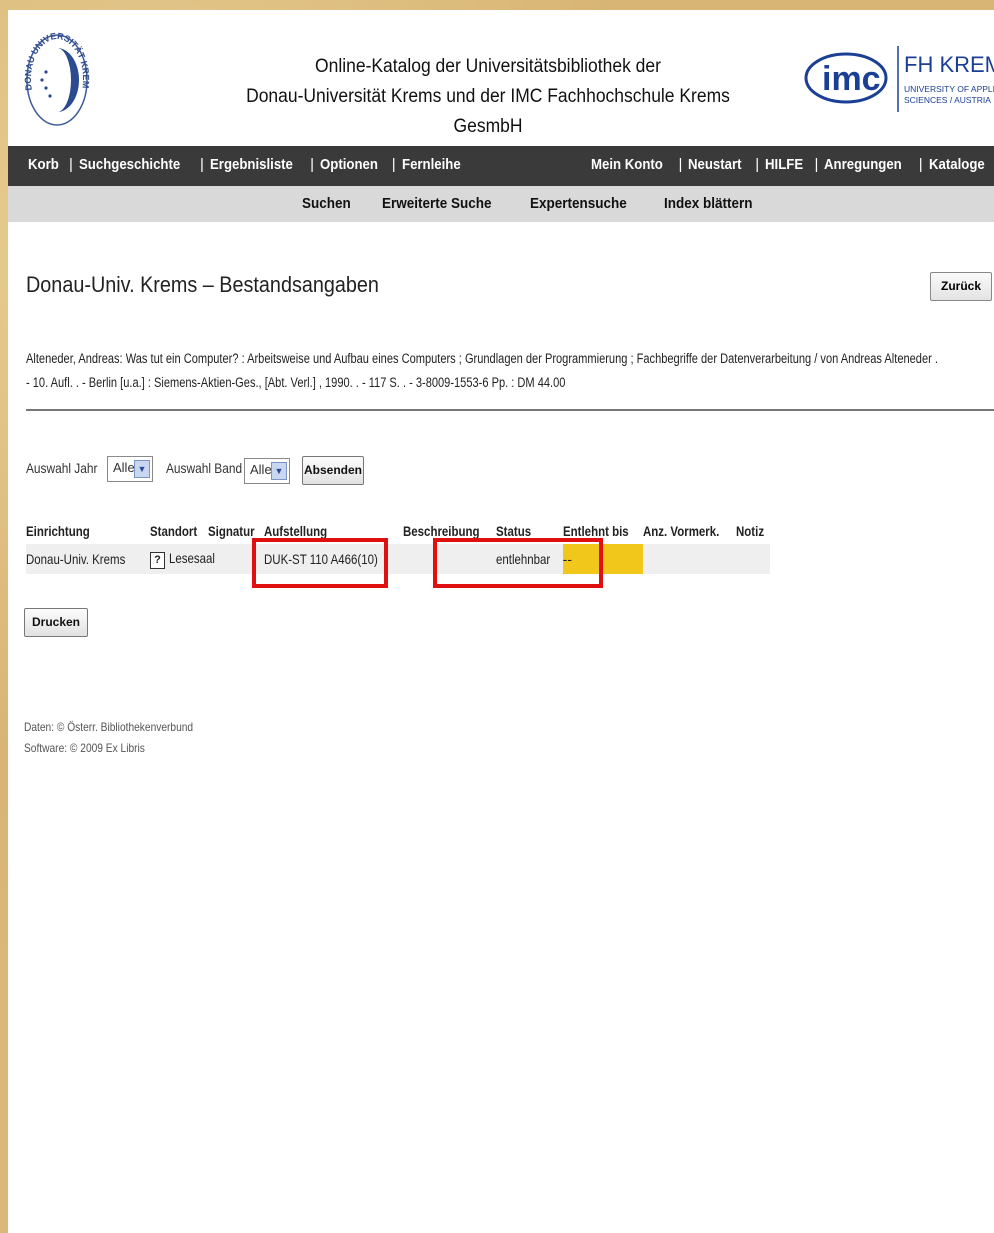  What do you see at coordinates (595, 531) in the screenshot?
I see `col-entlehnt-bis: Entlehnt bis` at bounding box center [595, 531].